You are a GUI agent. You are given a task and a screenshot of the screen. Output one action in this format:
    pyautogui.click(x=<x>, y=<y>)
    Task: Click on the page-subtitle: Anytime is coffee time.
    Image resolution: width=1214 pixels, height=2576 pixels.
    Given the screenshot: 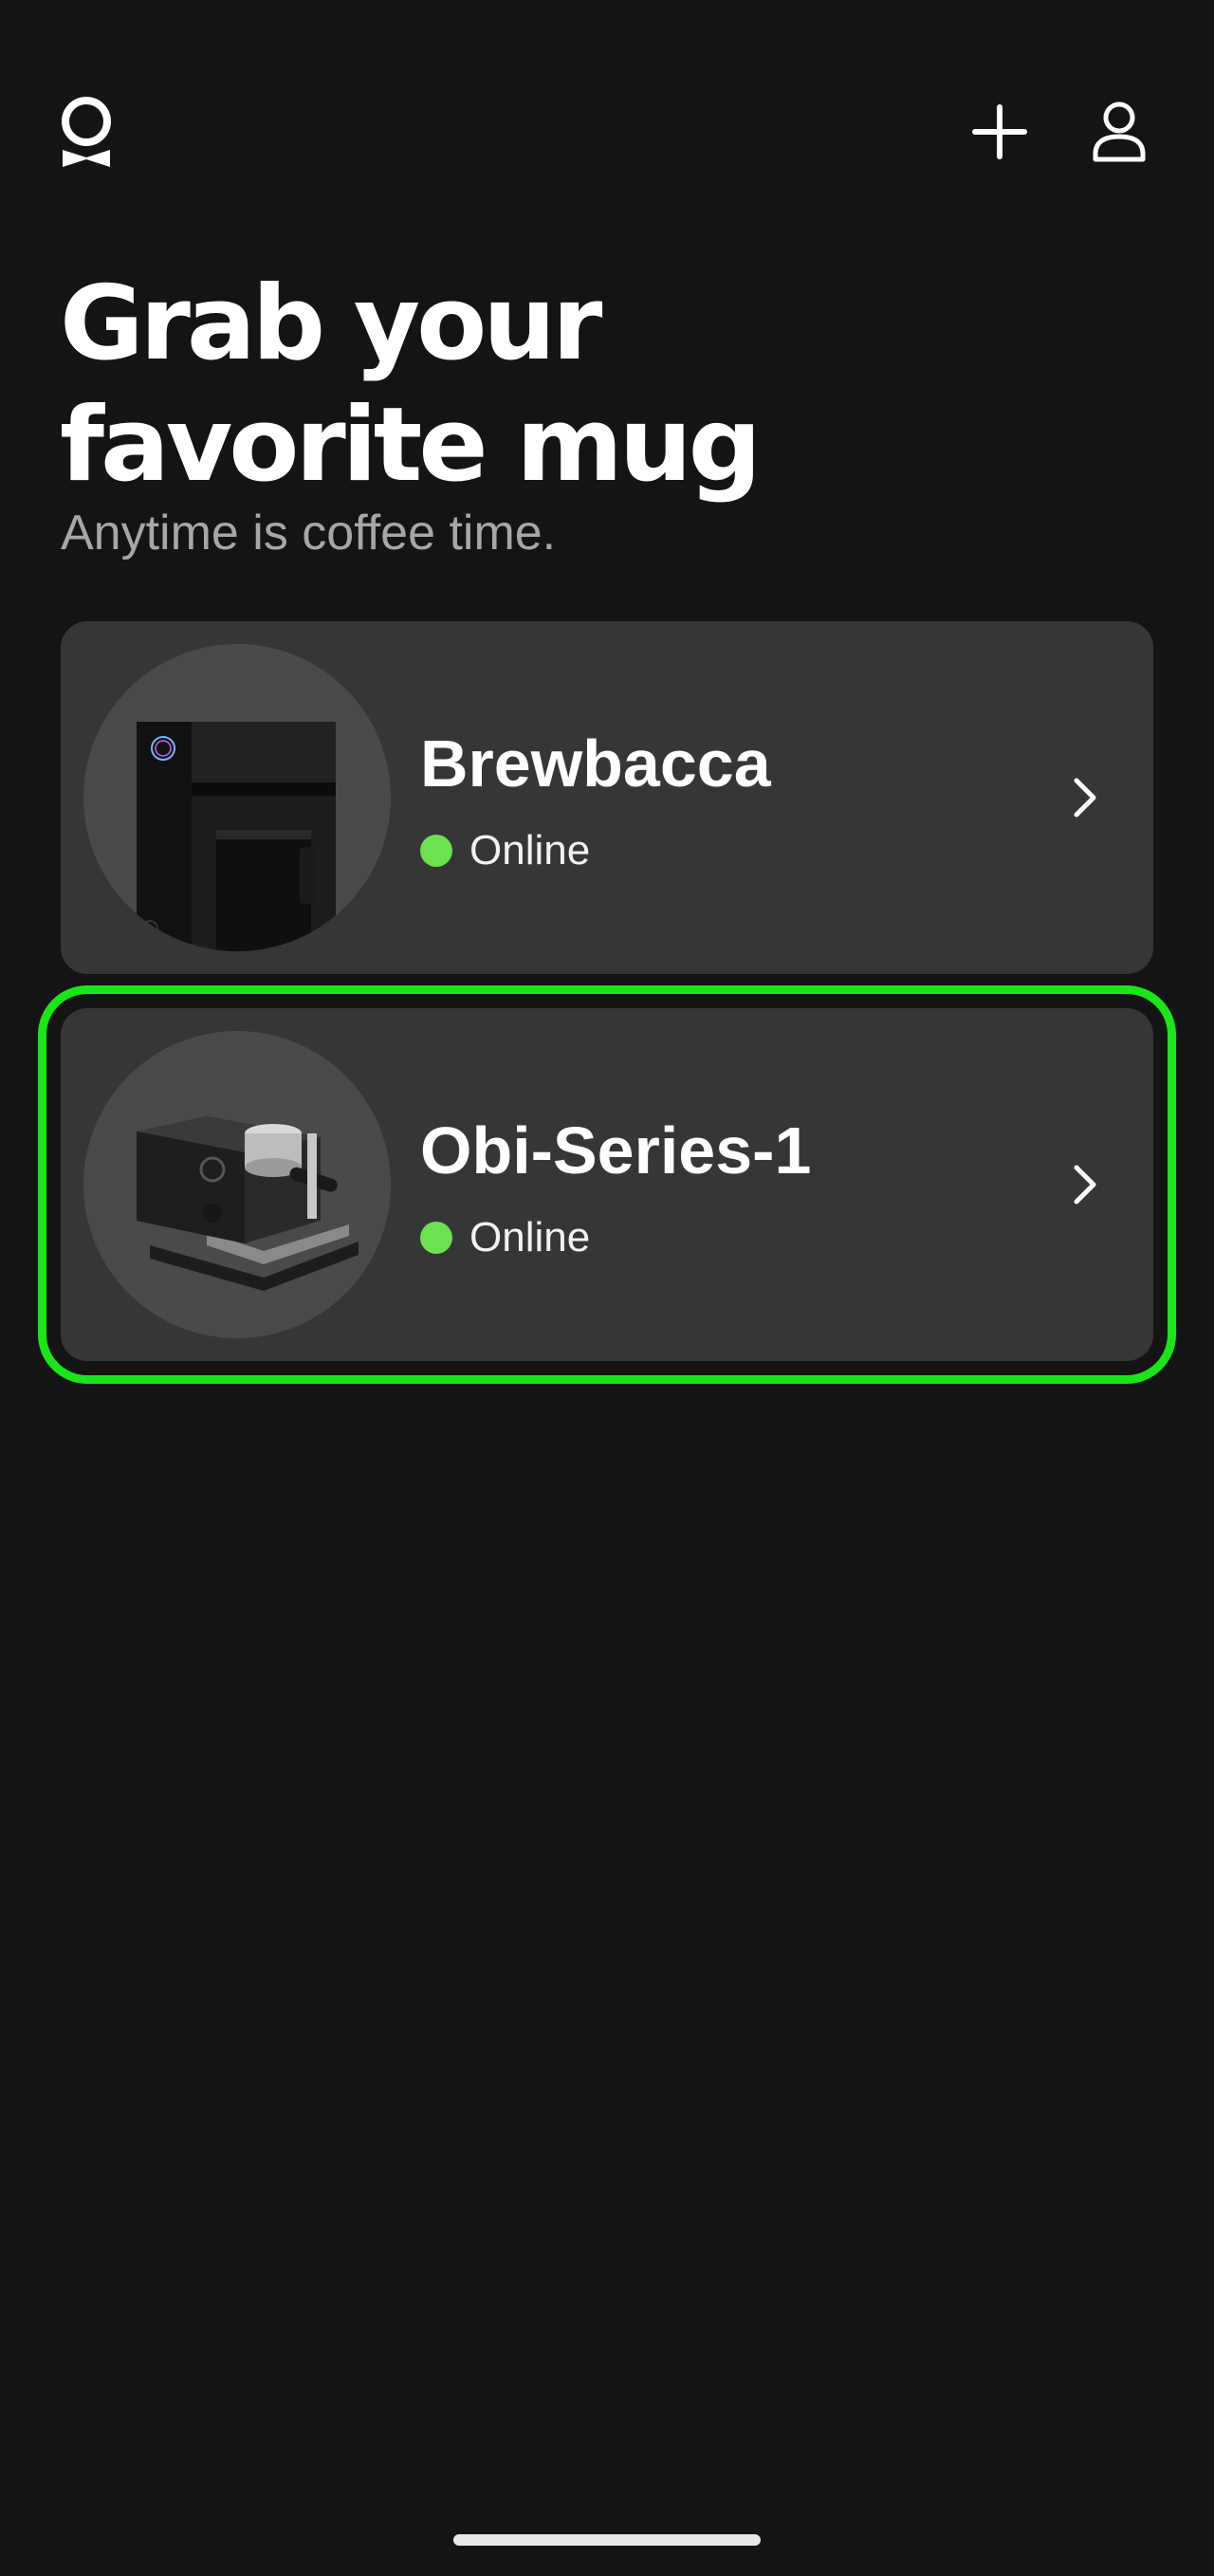 What is the action you would take?
    pyautogui.click(x=309, y=533)
    